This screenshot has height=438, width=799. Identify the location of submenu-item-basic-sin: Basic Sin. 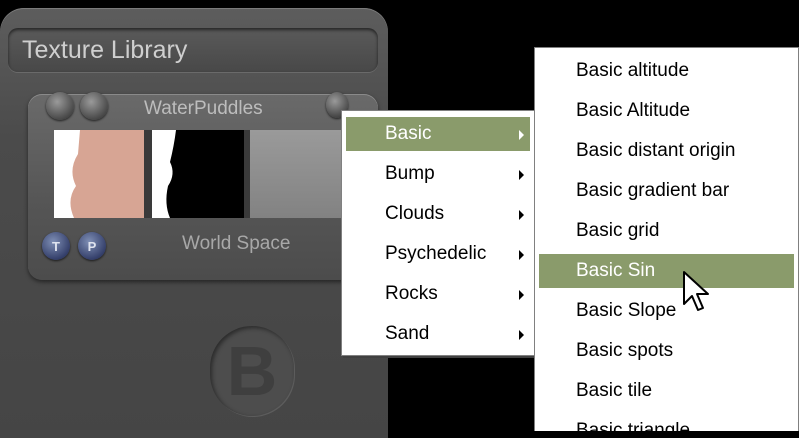
(666, 271).